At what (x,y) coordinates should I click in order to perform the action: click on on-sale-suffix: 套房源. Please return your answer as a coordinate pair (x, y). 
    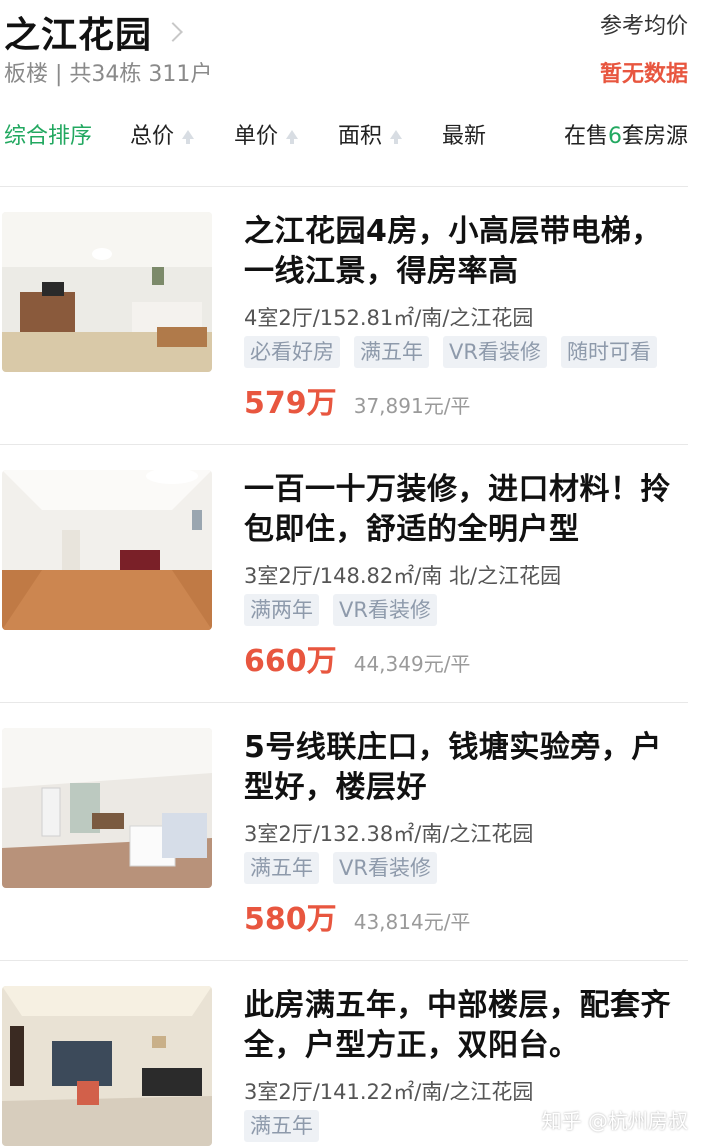
    Looking at the image, I should click on (654, 136).